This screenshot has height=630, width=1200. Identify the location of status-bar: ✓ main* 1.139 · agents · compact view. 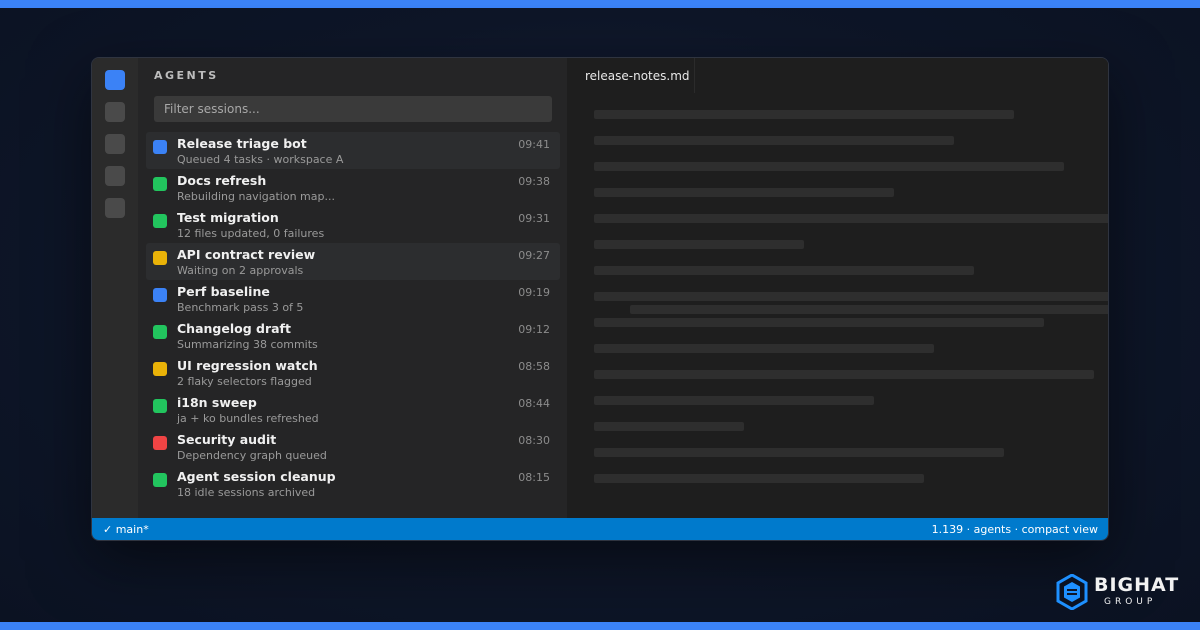
(600, 529).